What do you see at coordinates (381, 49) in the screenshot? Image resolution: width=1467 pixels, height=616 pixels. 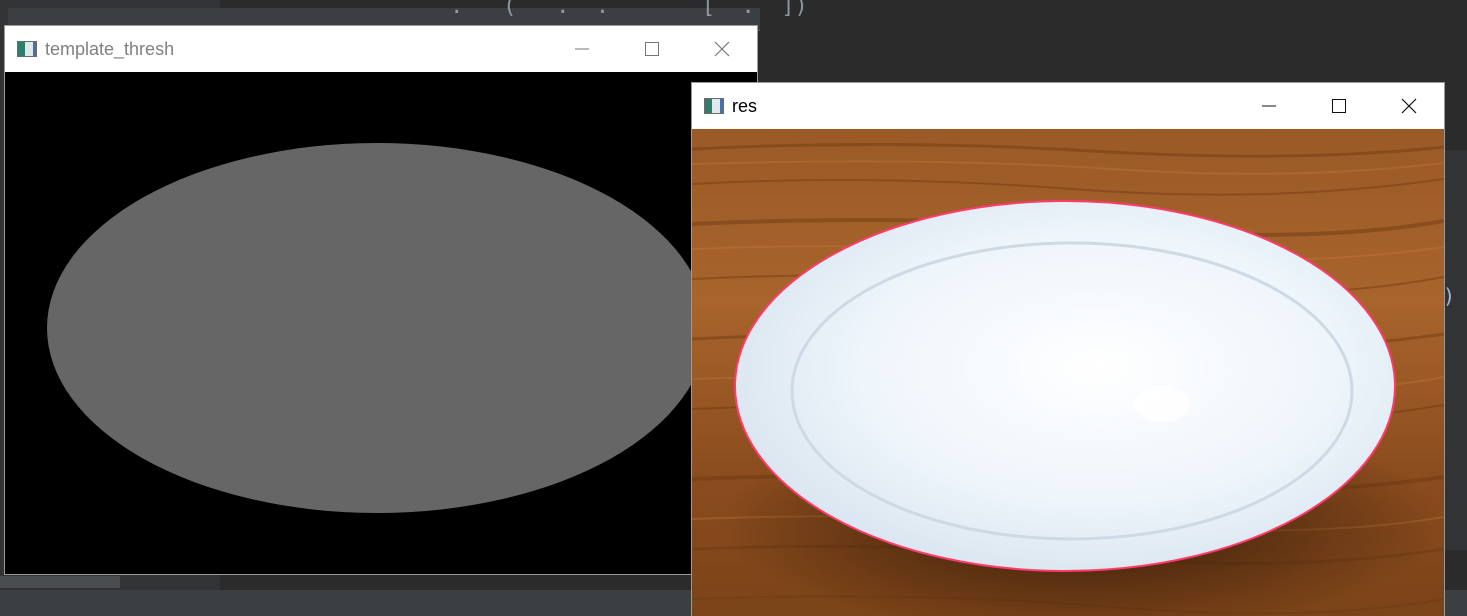 I see `titlebar: template_thresh` at bounding box center [381, 49].